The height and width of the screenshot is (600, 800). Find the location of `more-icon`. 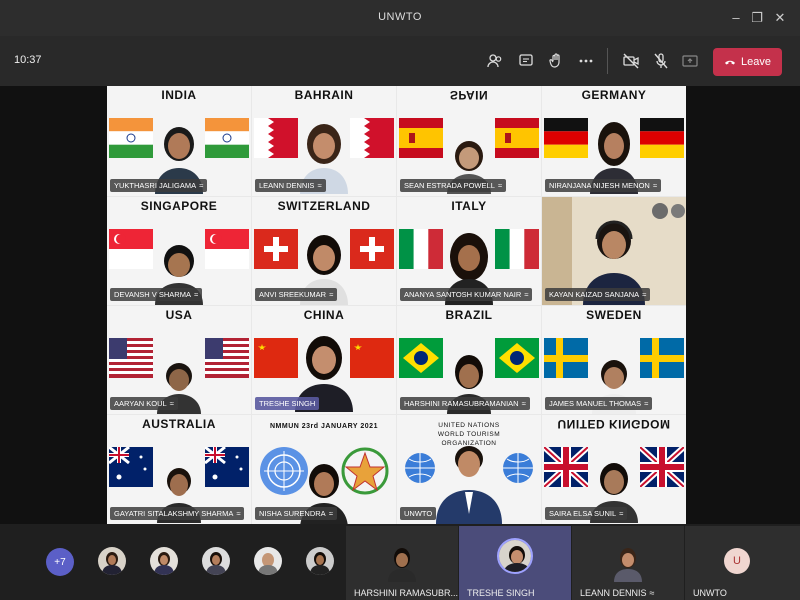

more-icon is located at coordinates (586, 61).